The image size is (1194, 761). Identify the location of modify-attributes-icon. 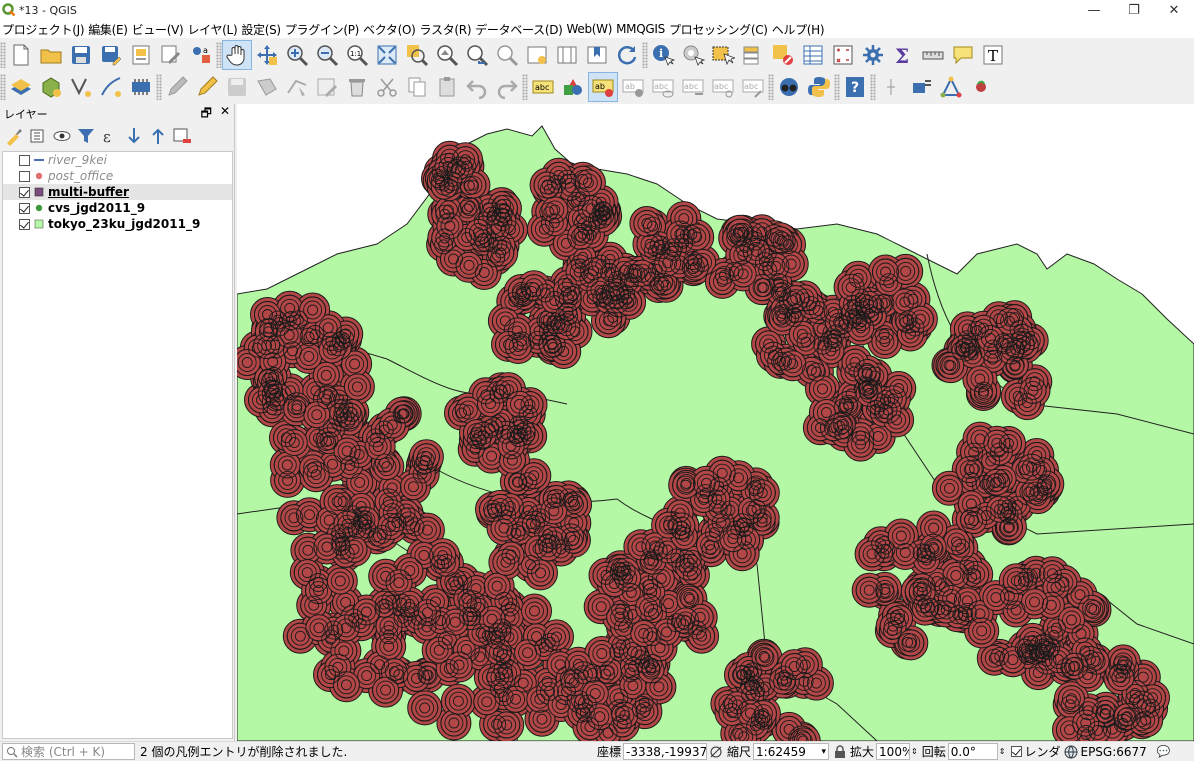
(327, 87).